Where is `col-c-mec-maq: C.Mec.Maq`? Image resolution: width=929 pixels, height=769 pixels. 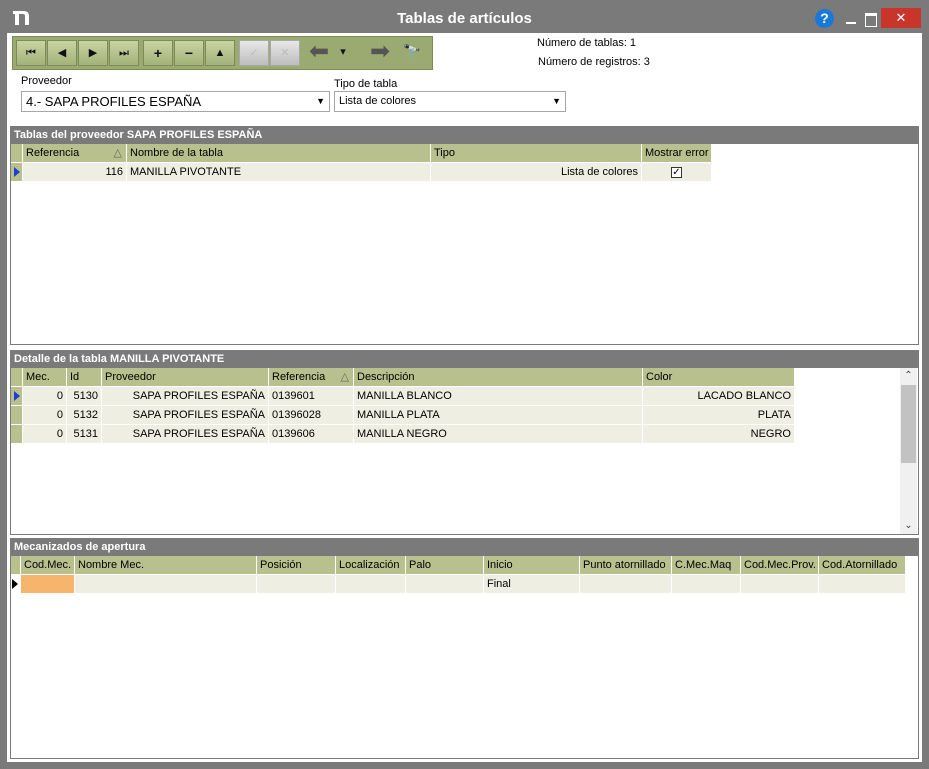
col-c-mec-maq: C.Mec.Maq is located at coordinates (706, 565).